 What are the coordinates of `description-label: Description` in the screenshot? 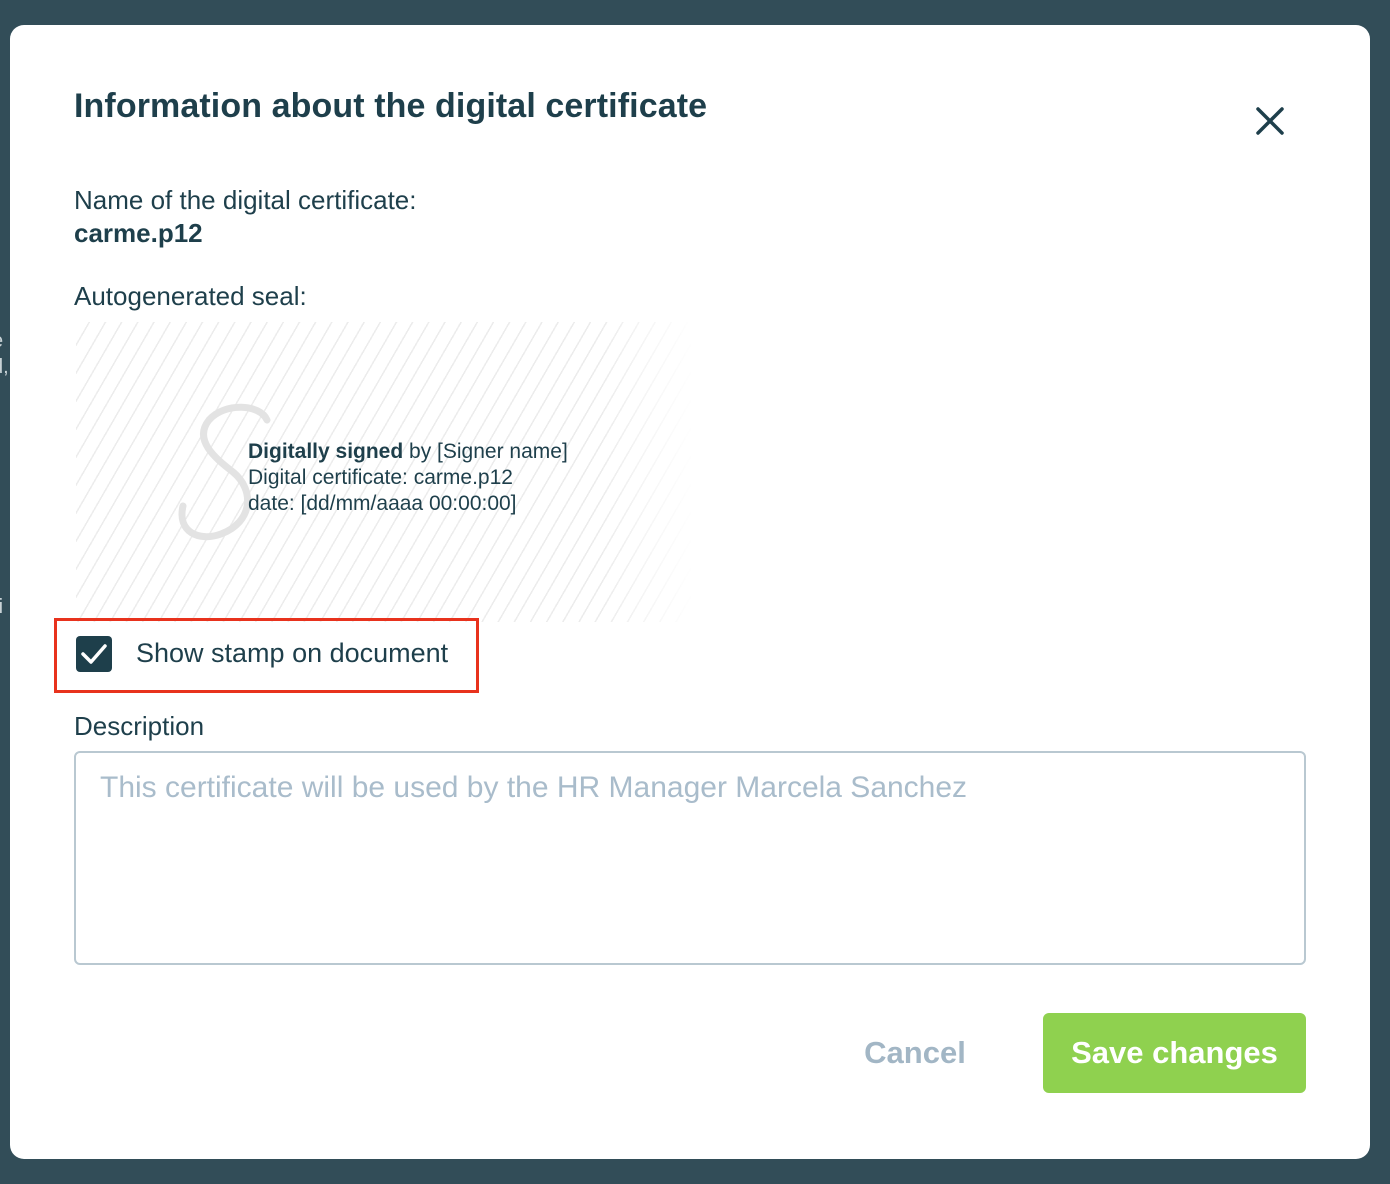 It's located at (139, 726).